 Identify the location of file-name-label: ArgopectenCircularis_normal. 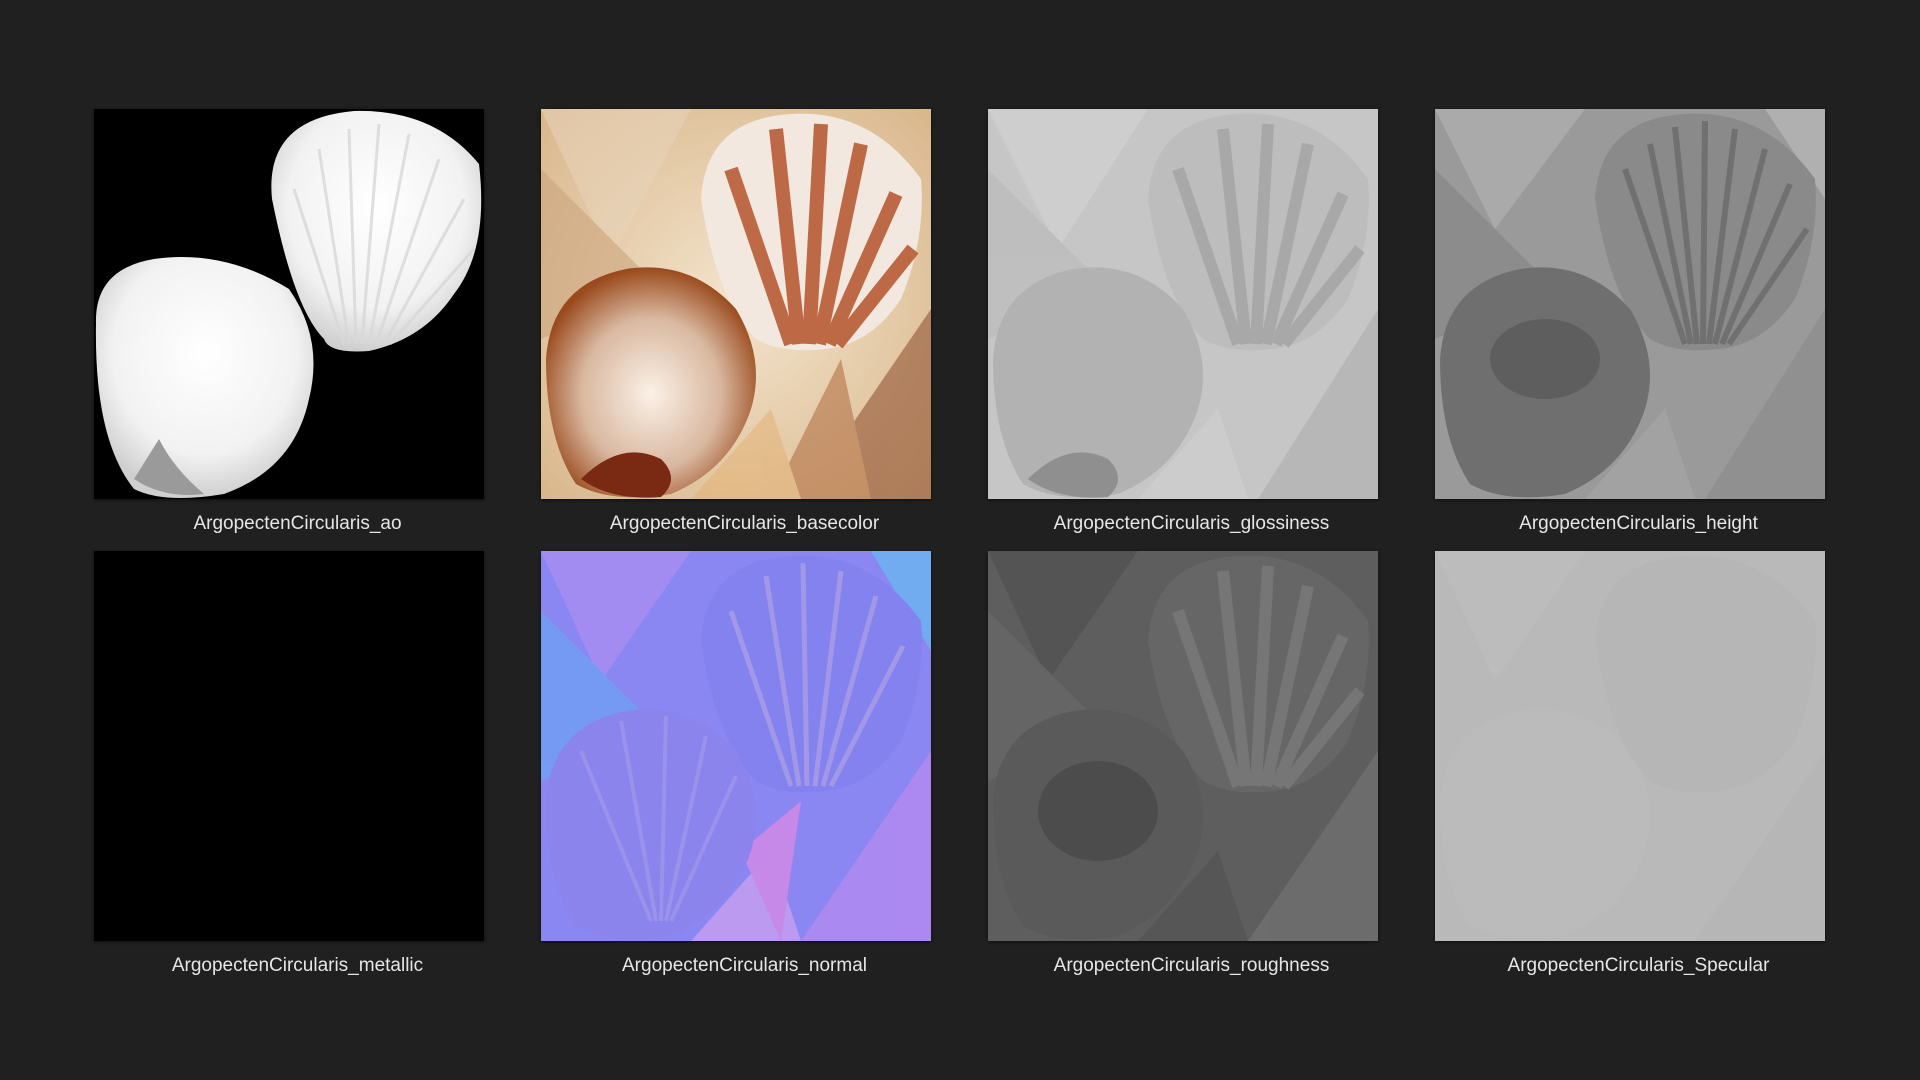
(744, 965).